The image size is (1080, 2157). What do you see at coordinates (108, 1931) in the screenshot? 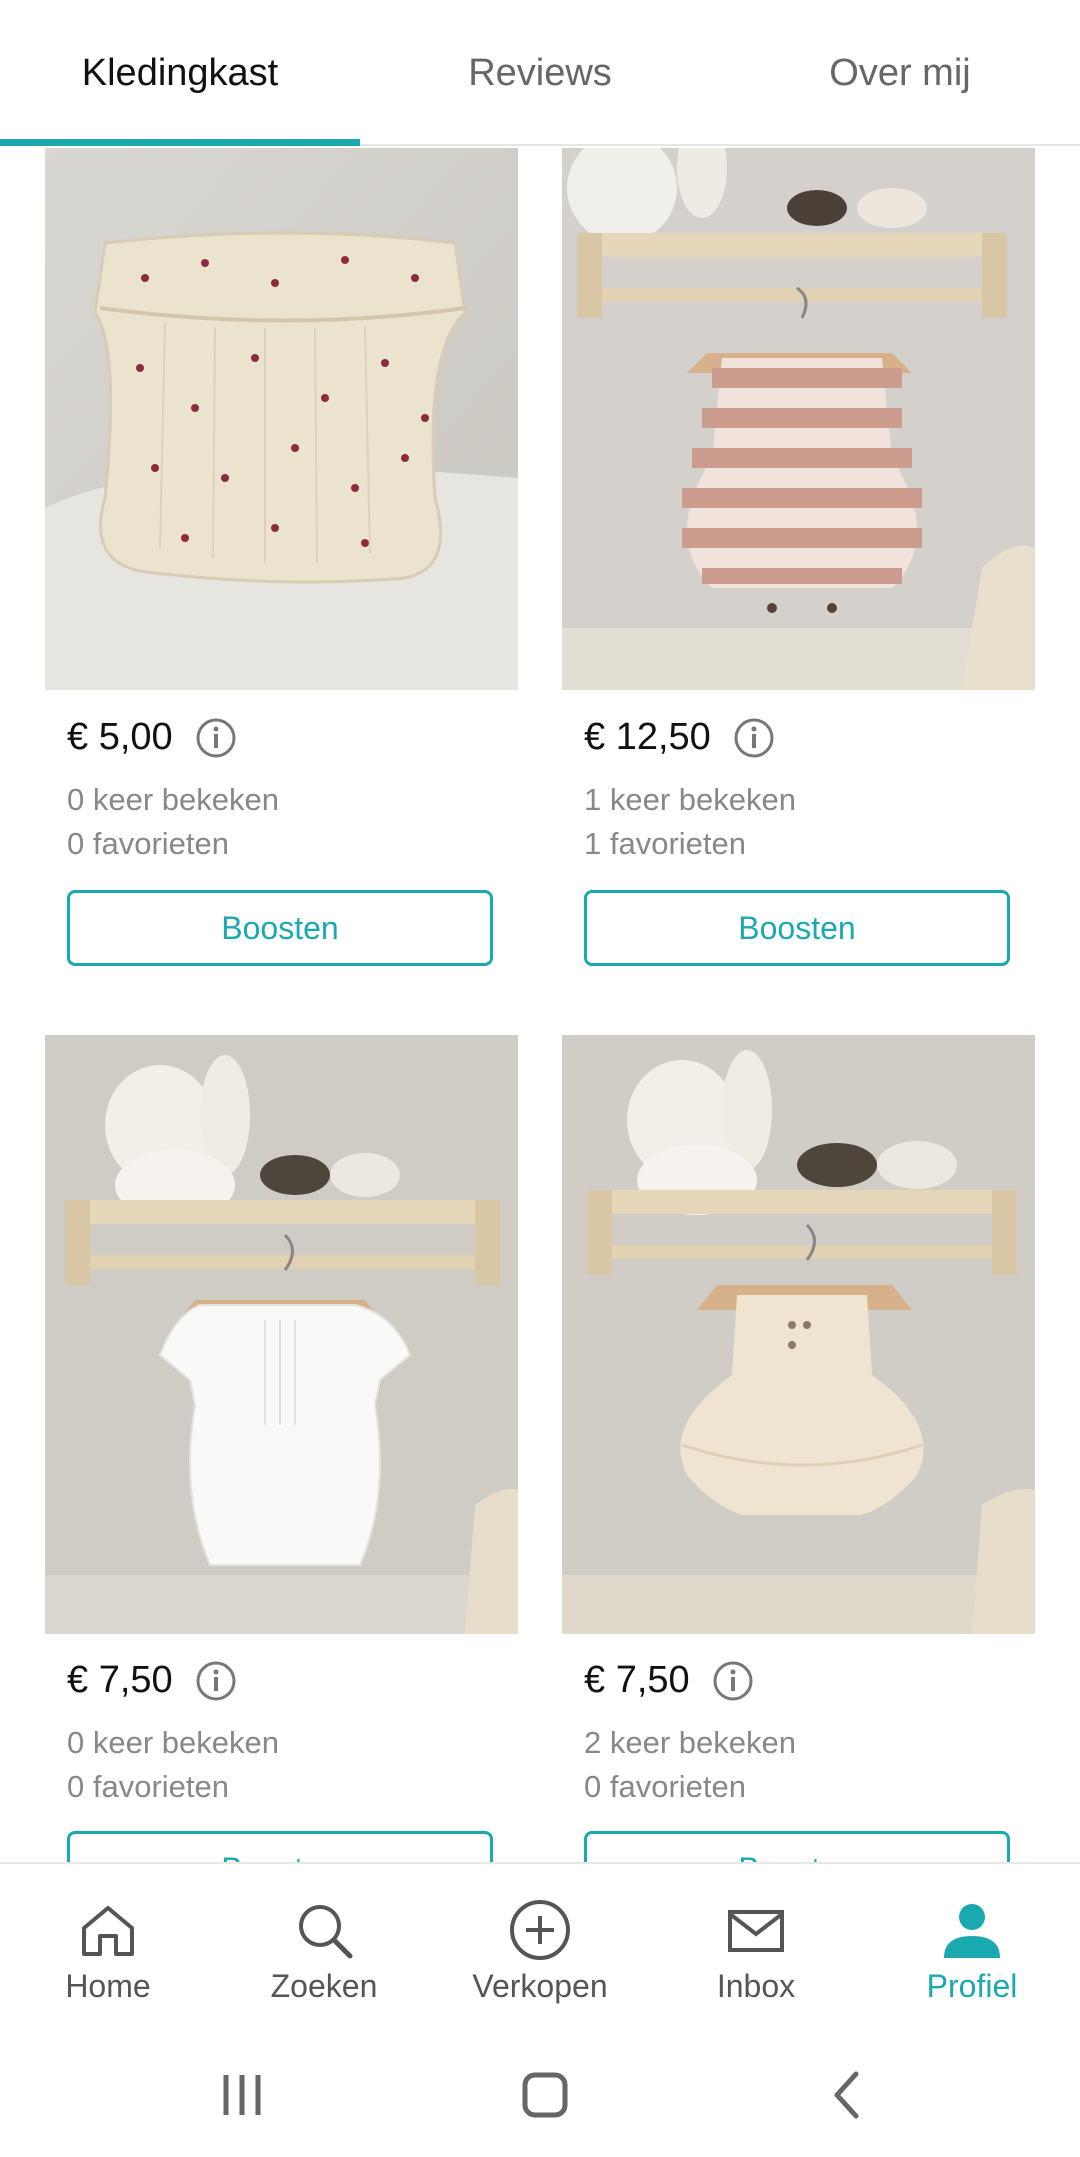
I see `home-icon` at bounding box center [108, 1931].